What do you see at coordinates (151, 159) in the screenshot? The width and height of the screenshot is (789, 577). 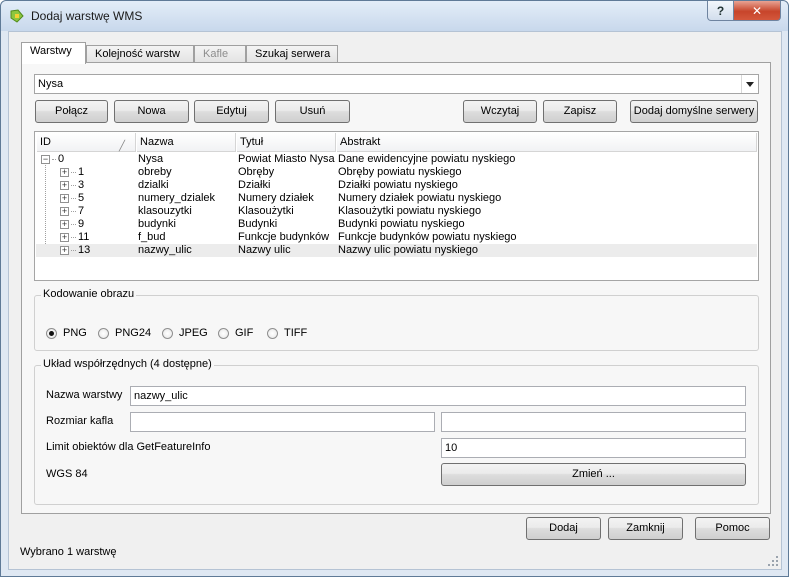 I see `cell-name: Nysa` at bounding box center [151, 159].